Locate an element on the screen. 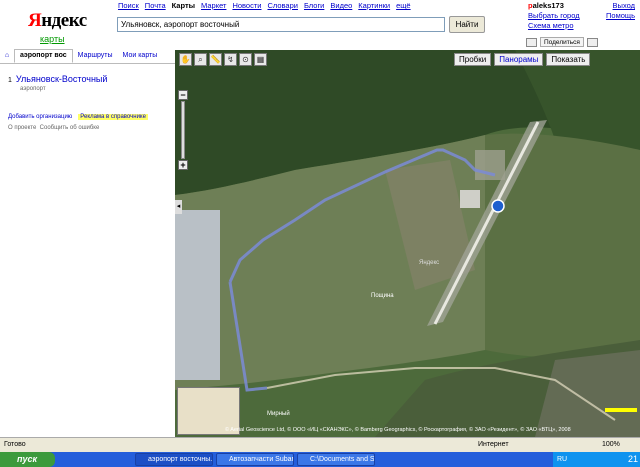  share-toolbar: Поделиться is located at coordinates (562, 42).